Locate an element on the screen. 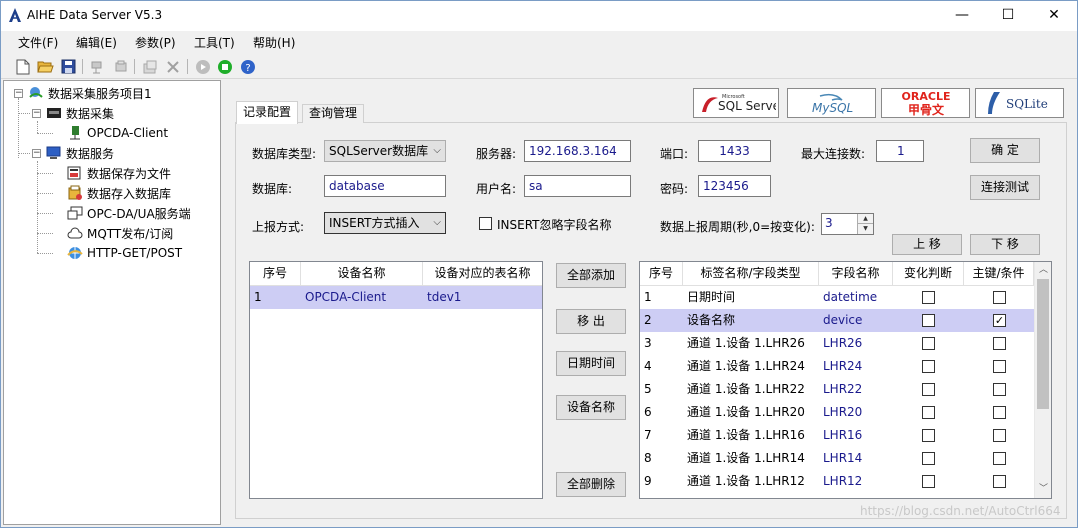  tree-item-opcda-client: OPCDA-Client is located at coordinates (117, 133).